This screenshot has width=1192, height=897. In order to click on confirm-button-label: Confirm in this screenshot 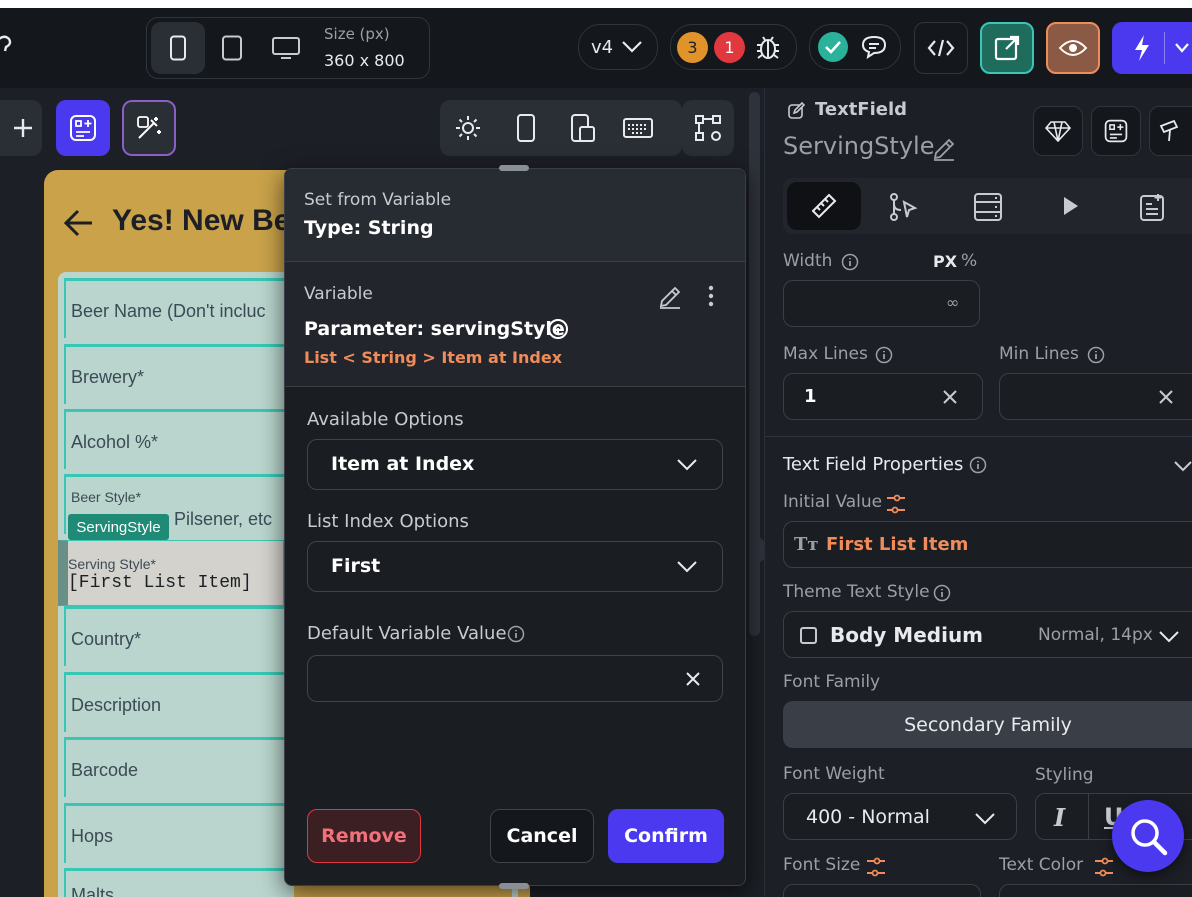, I will do `click(666, 836)`.